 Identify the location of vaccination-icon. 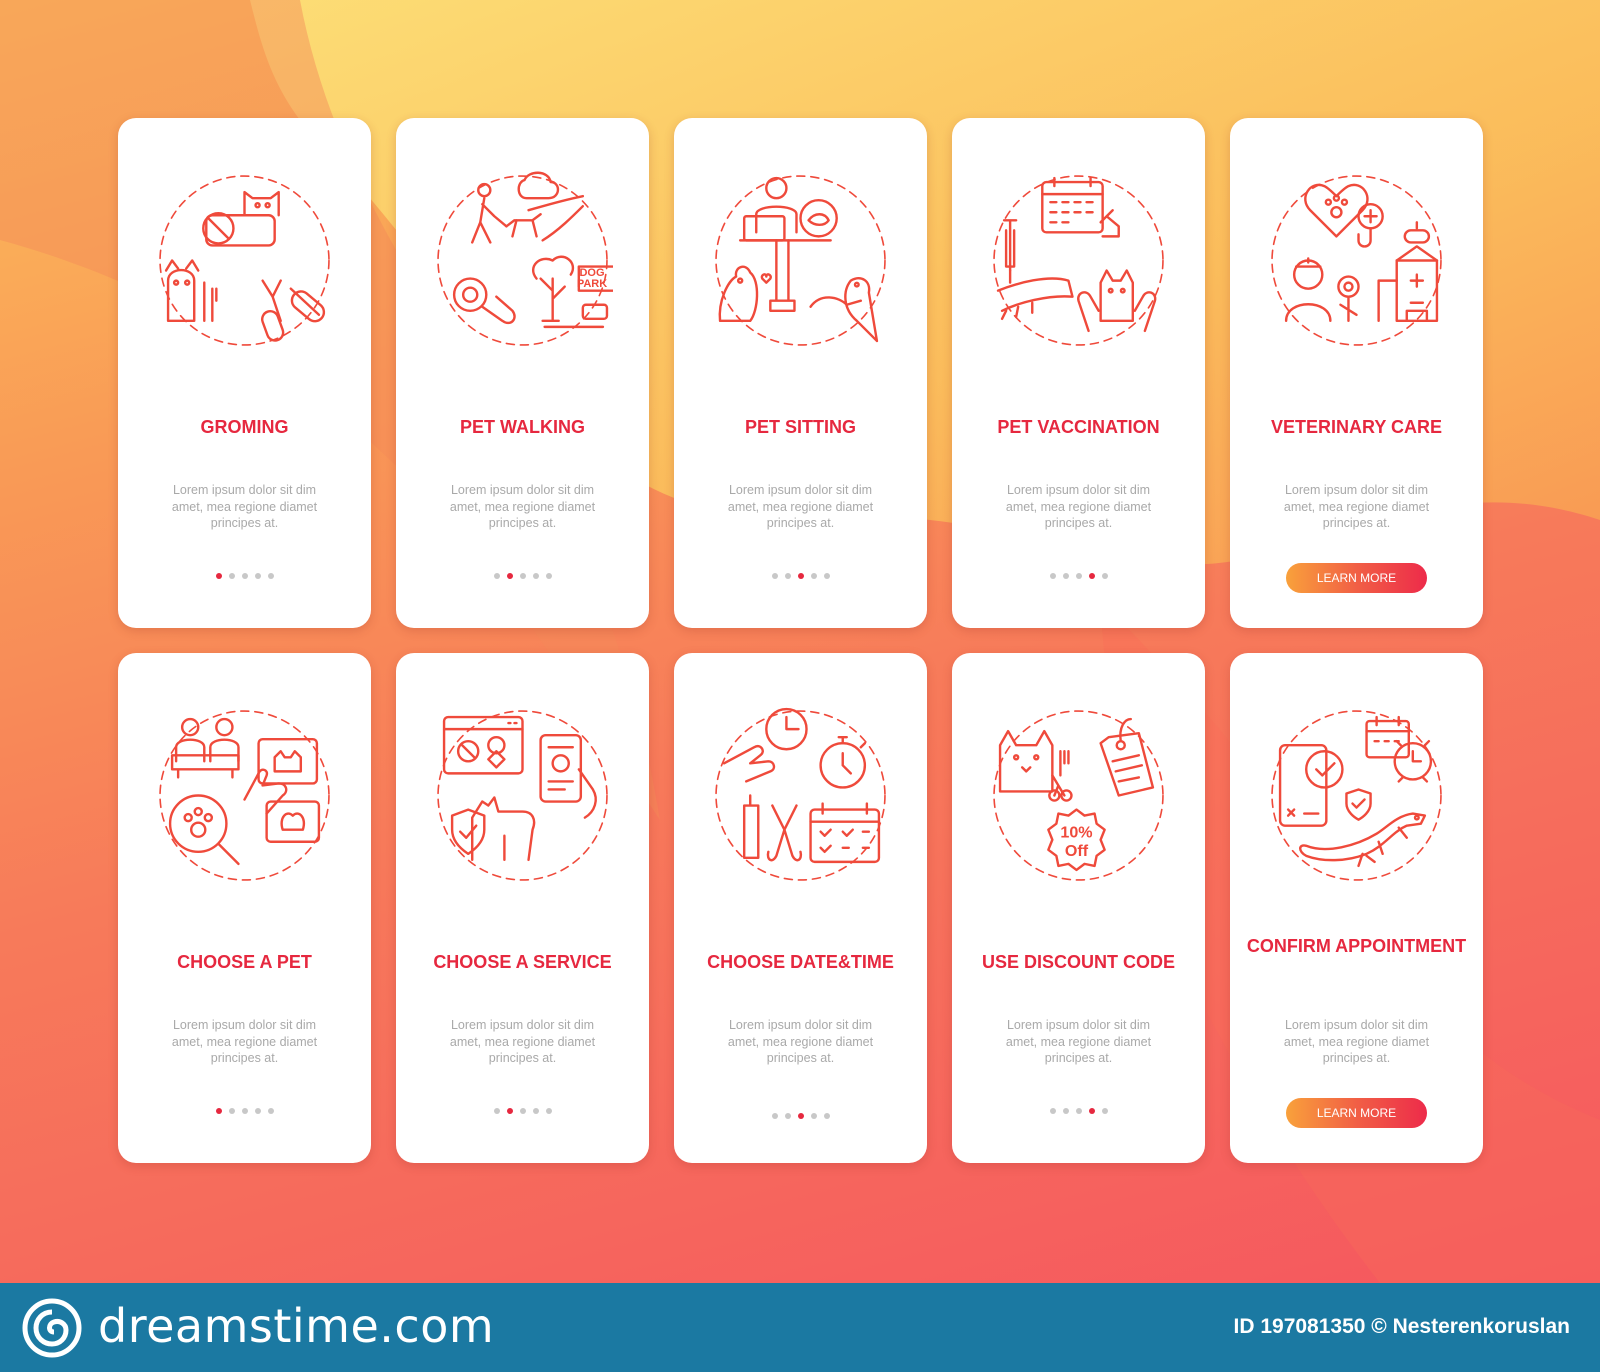
(1078, 260).